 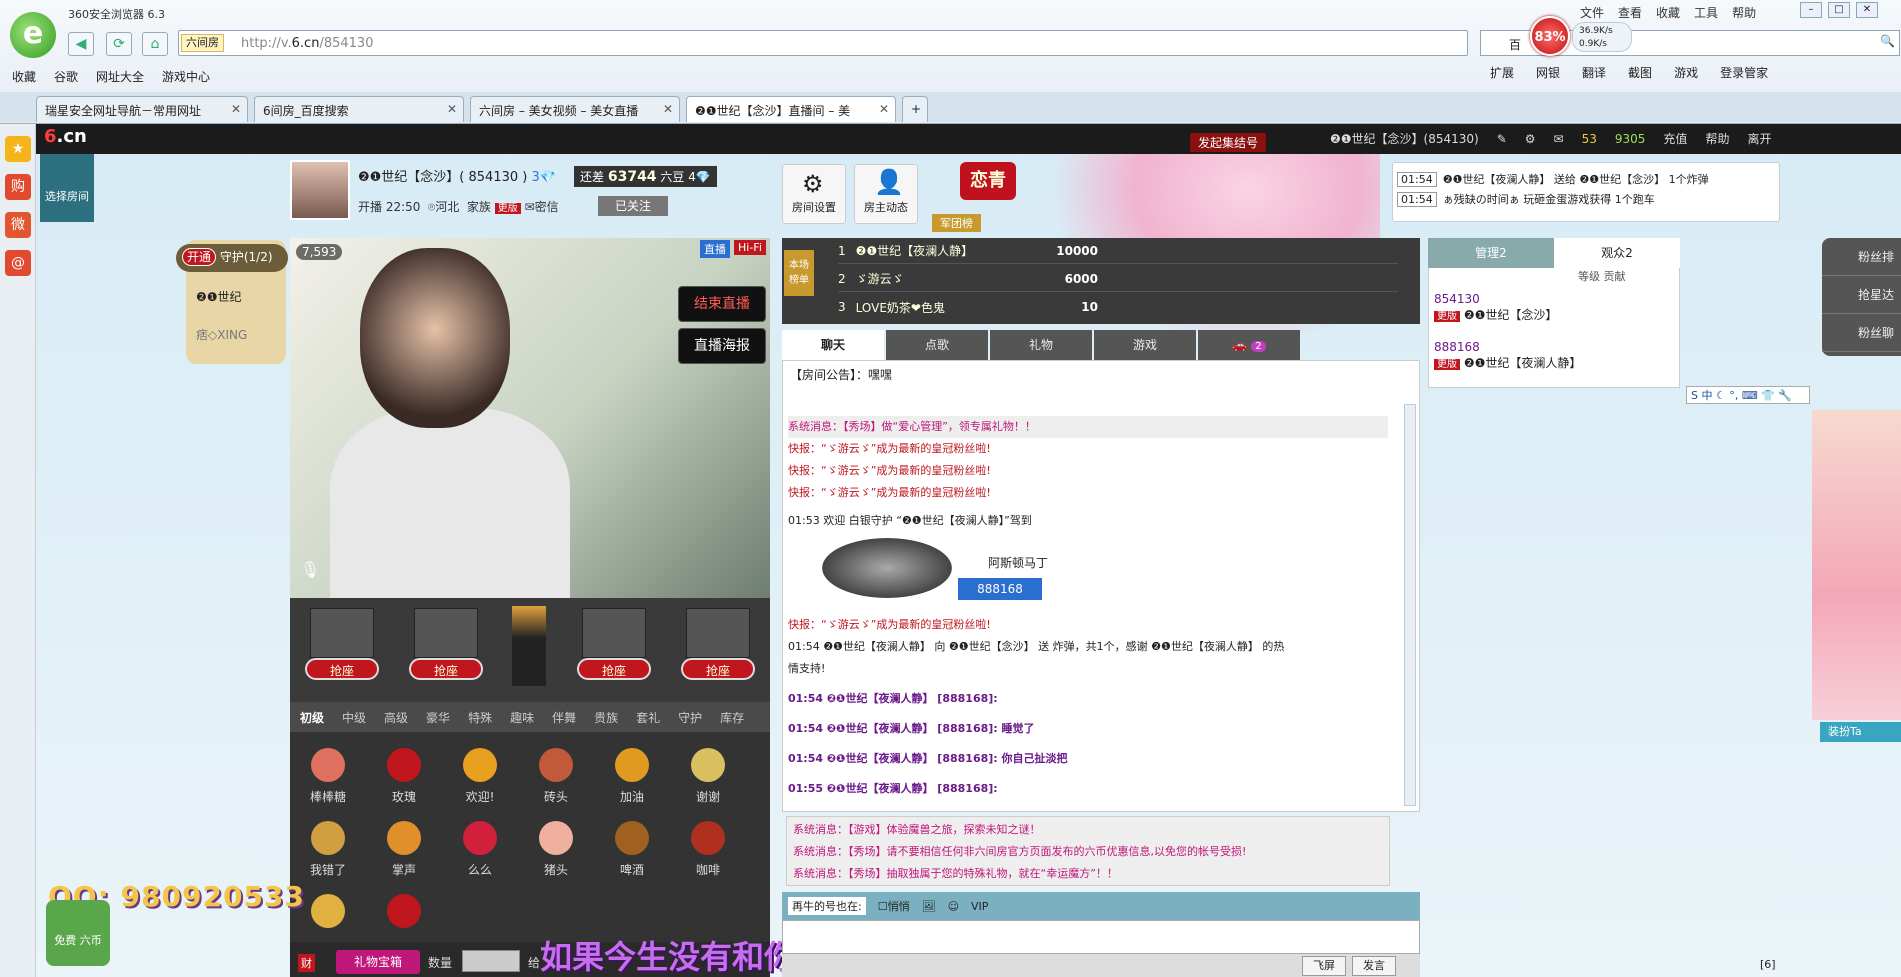 I want to click on microphone-icon: 🎙, so click(x=310, y=569).